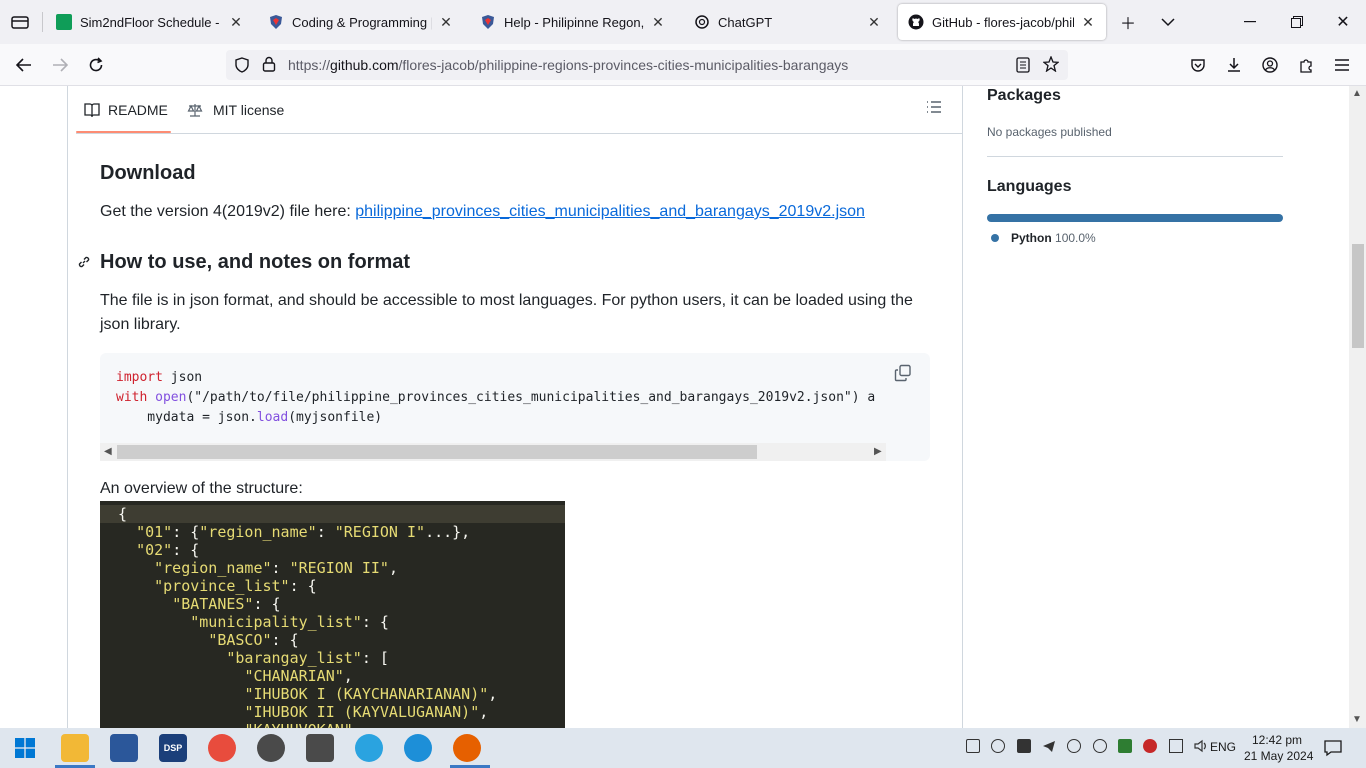 This screenshot has height=768, width=1366. I want to click on tab-title: Coding & Programming | Pin, so click(362, 22).